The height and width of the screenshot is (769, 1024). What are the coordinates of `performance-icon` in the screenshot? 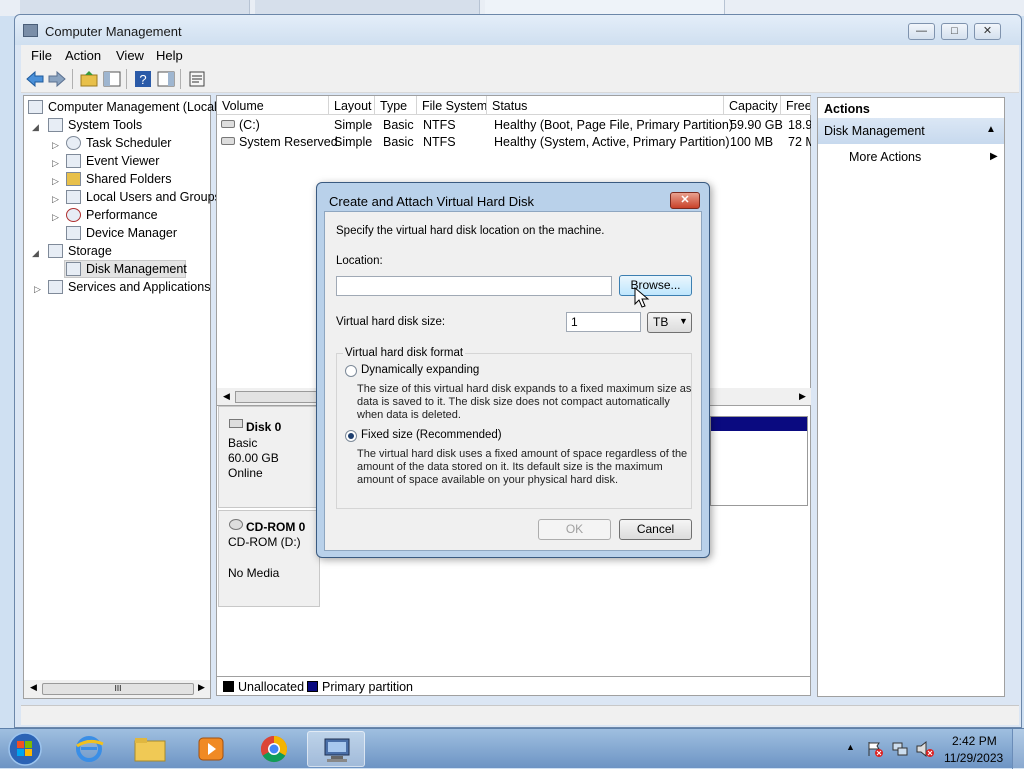 It's located at (73, 215).